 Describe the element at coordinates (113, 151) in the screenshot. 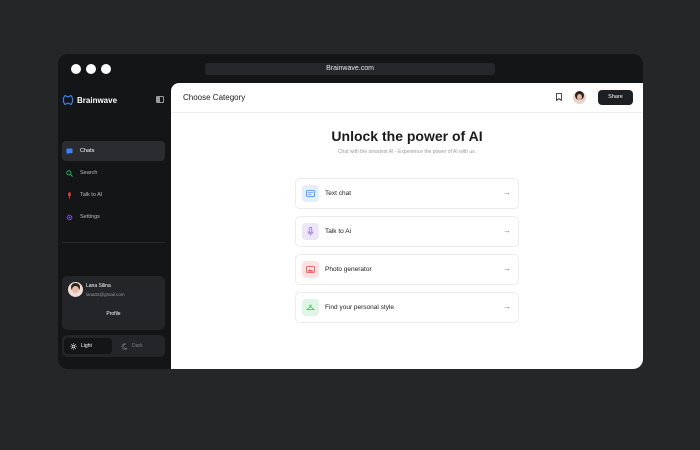

I see `sidebar-item-chats: Chats` at that location.